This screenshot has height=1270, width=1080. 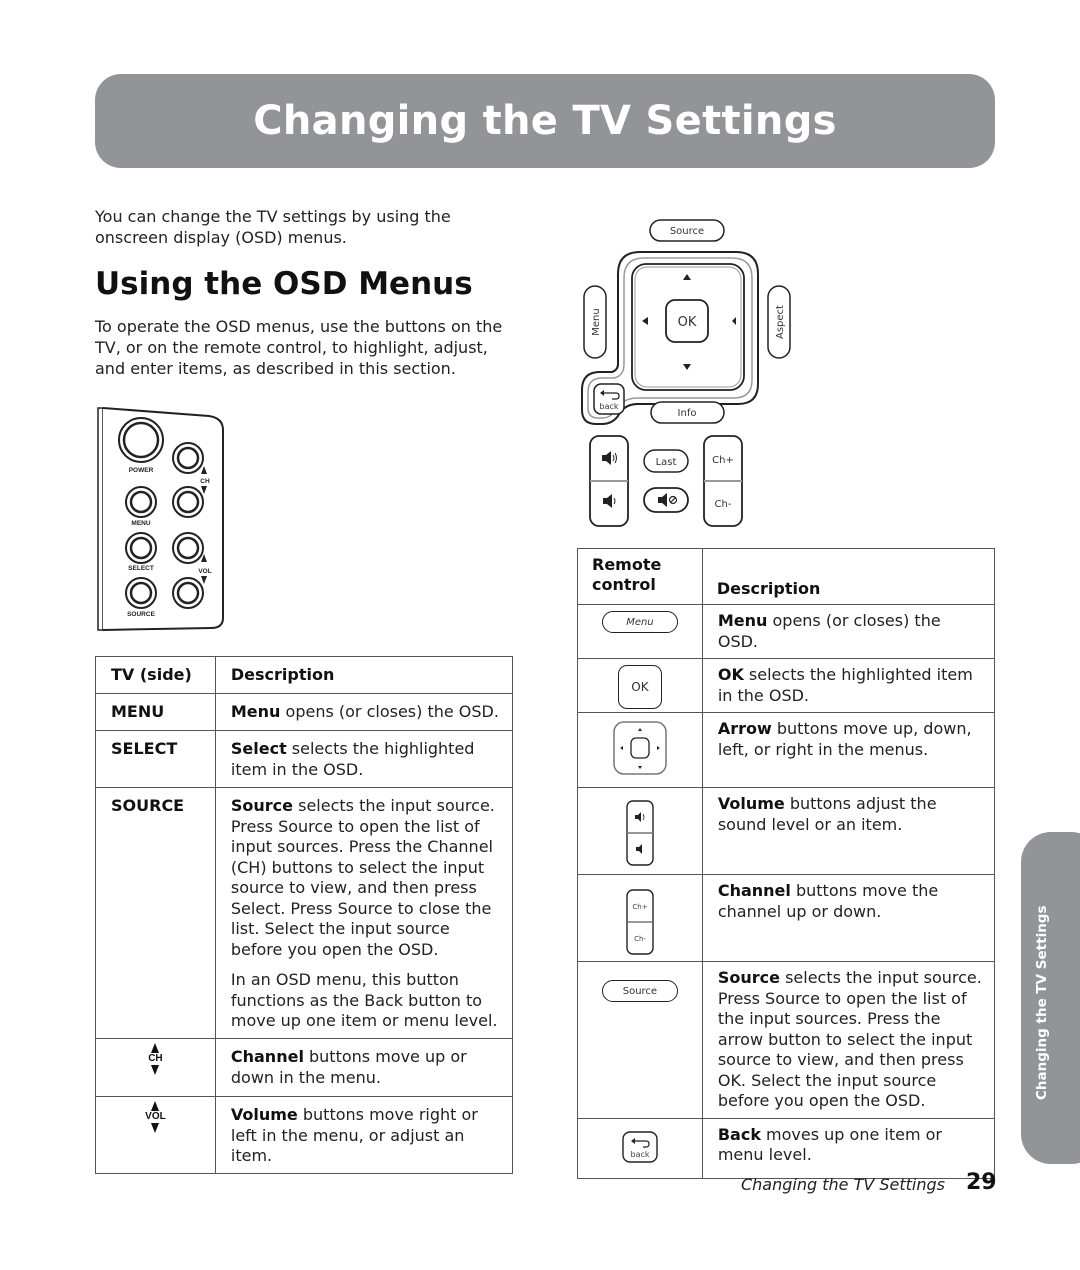 What do you see at coordinates (284, 284) in the screenshot?
I see `section-heading: Using the OSD Menus` at bounding box center [284, 284].